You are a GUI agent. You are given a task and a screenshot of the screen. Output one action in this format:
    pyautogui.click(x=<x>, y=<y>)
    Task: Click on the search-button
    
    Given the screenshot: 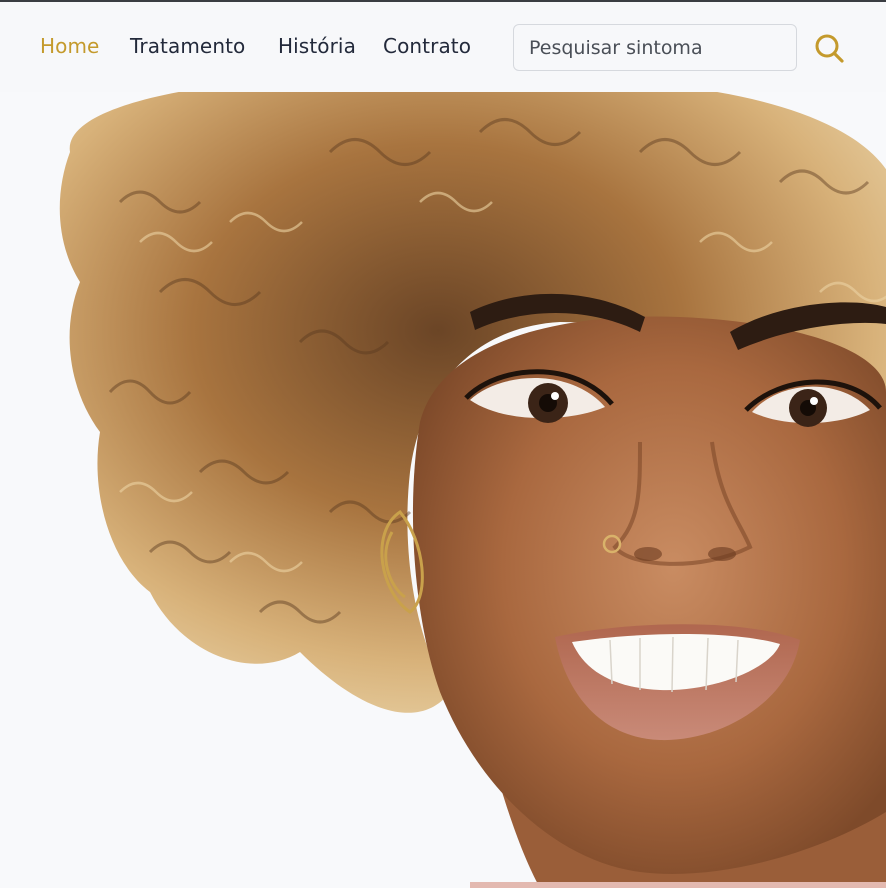 What is the action you would take?
    pyautogui.click(x=829, y=49)
    